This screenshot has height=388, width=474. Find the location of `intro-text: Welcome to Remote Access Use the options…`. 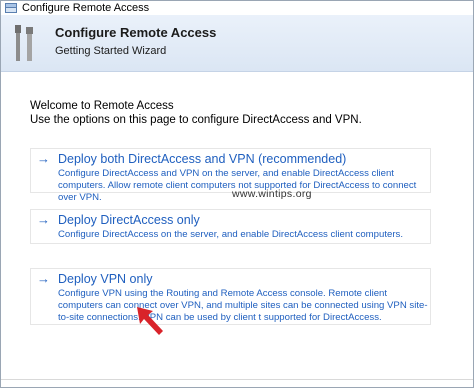

intro-text: Welcome to Remote Access Use the options… is located at coordinates (196, 113).